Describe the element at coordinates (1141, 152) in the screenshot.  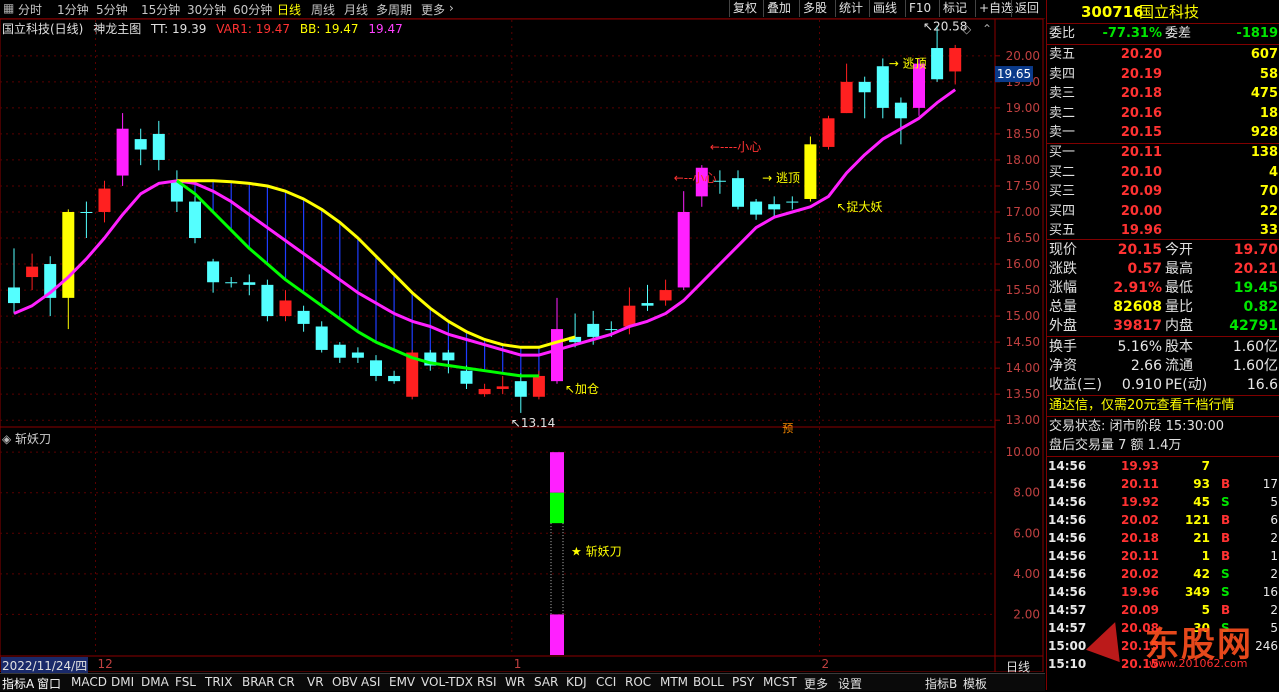
I see `bid-price: 20.11` at that location.